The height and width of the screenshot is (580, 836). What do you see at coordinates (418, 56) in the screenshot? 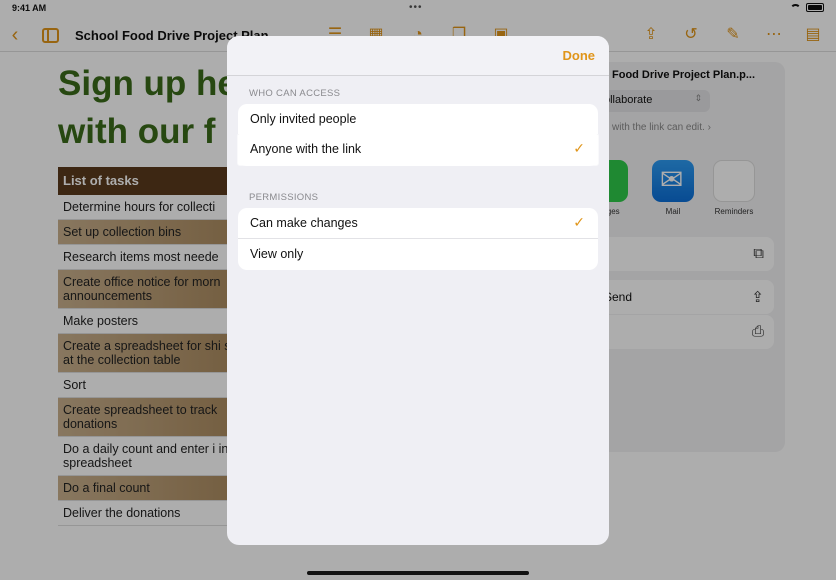
I see `modal-header: Done` at bounding box center [418, 56].